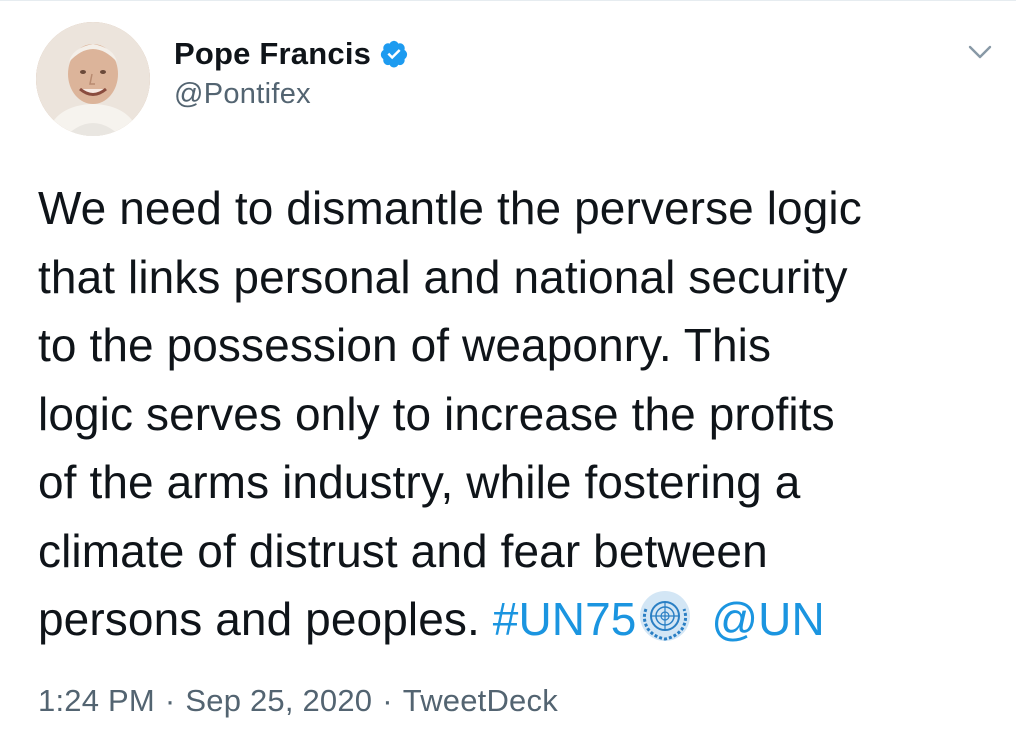 The image size is (1016, 750). Describe the element at coordinates (394, 54) in the screenshot. I see `verified-badge-icon` at that location.